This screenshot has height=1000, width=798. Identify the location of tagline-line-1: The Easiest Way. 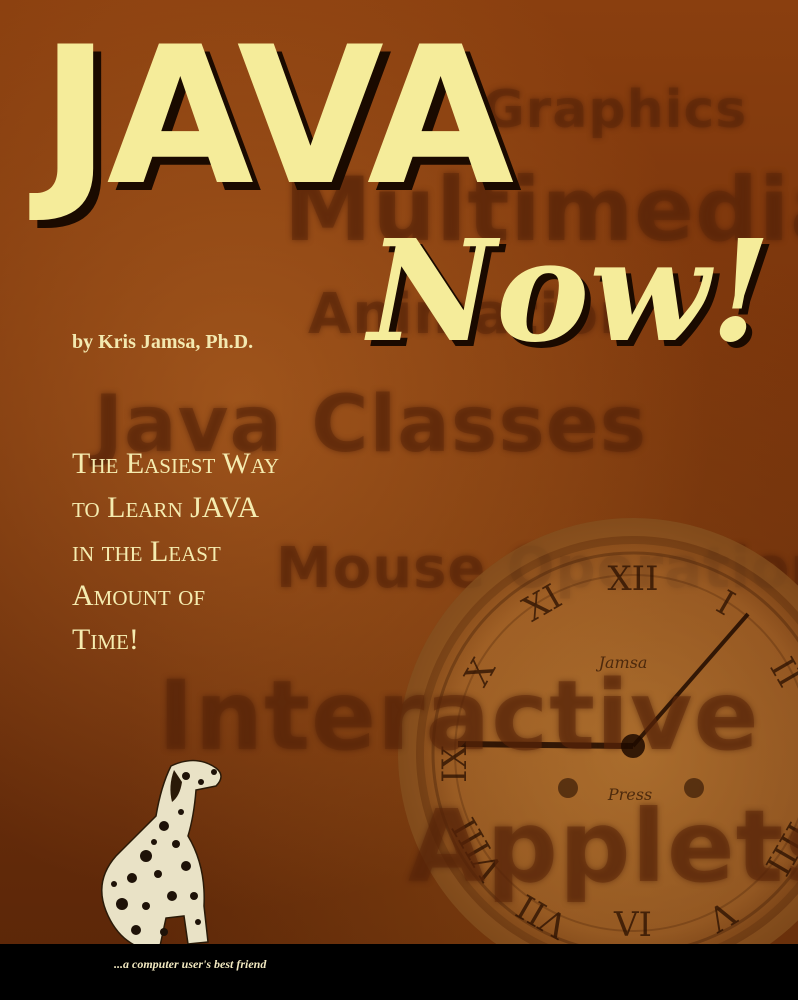
(175, 463).